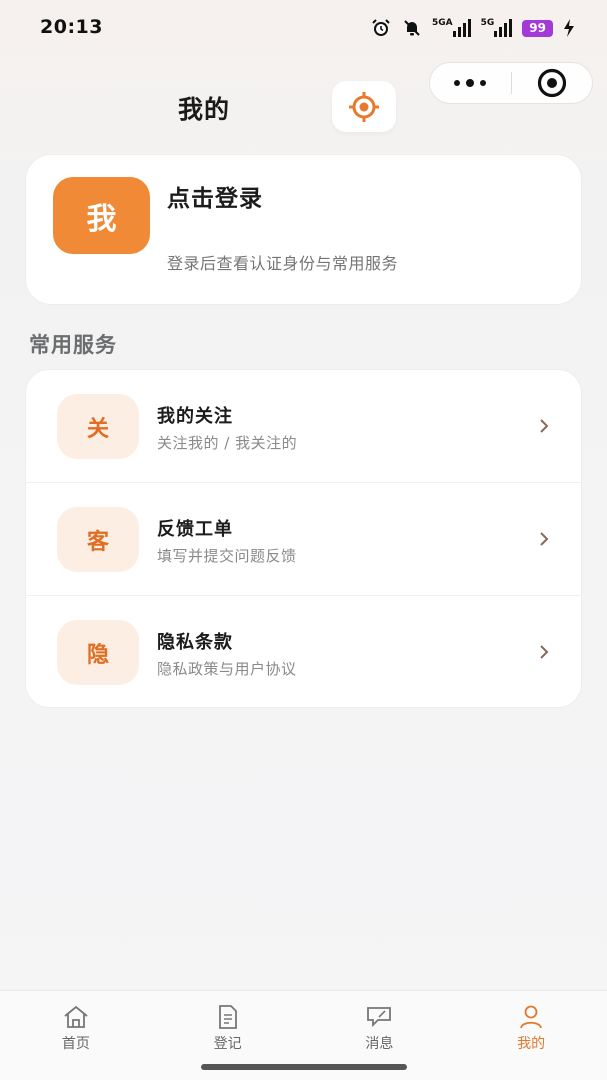 The width and height of the screenshot is (607, 1080). I want to click on section-title: 常用服务, so click(73, 345).